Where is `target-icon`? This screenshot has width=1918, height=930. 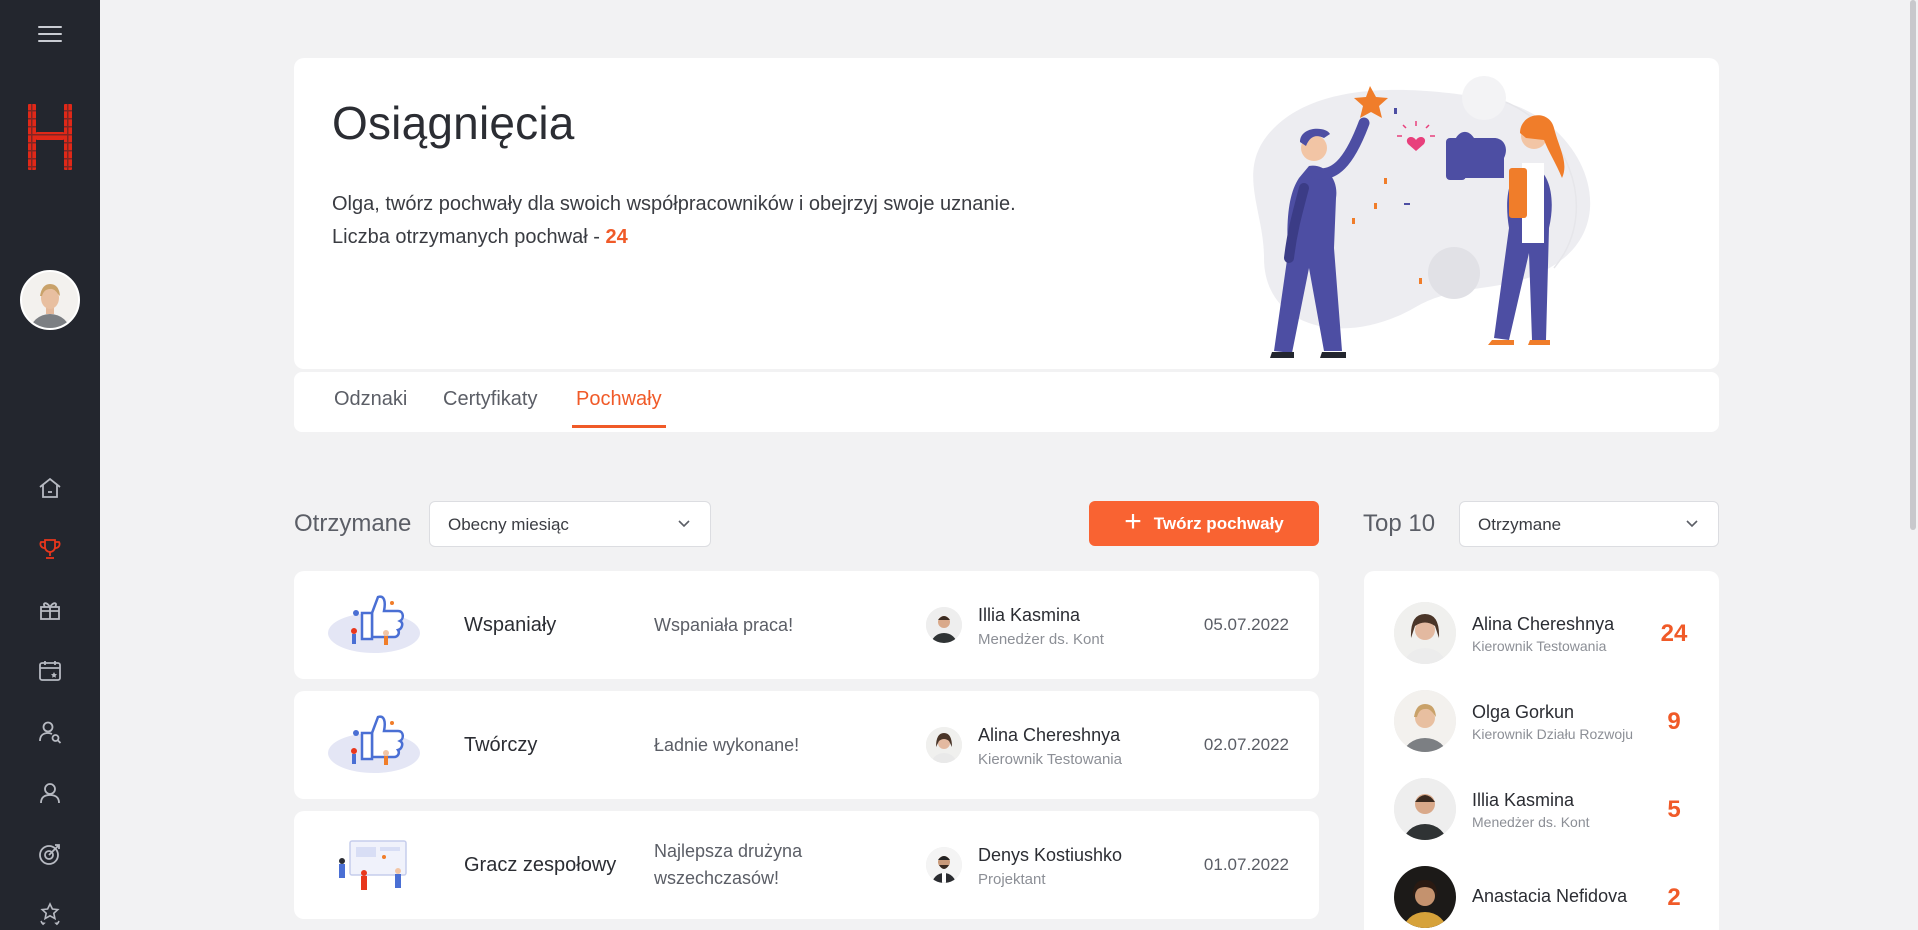 target-icon is located at coordinates (50, 854).